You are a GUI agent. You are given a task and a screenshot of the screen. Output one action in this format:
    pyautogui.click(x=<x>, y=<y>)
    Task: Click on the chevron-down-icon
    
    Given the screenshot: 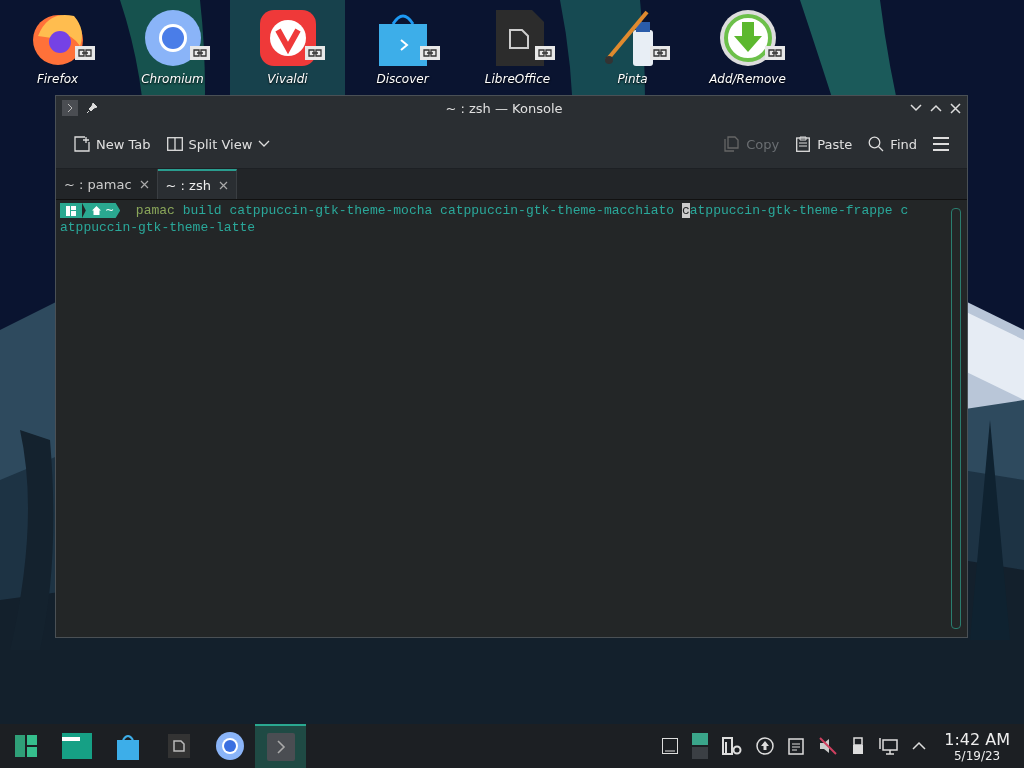 What is the action you would take?
    pyautogui.click(x=264, y=144)
    